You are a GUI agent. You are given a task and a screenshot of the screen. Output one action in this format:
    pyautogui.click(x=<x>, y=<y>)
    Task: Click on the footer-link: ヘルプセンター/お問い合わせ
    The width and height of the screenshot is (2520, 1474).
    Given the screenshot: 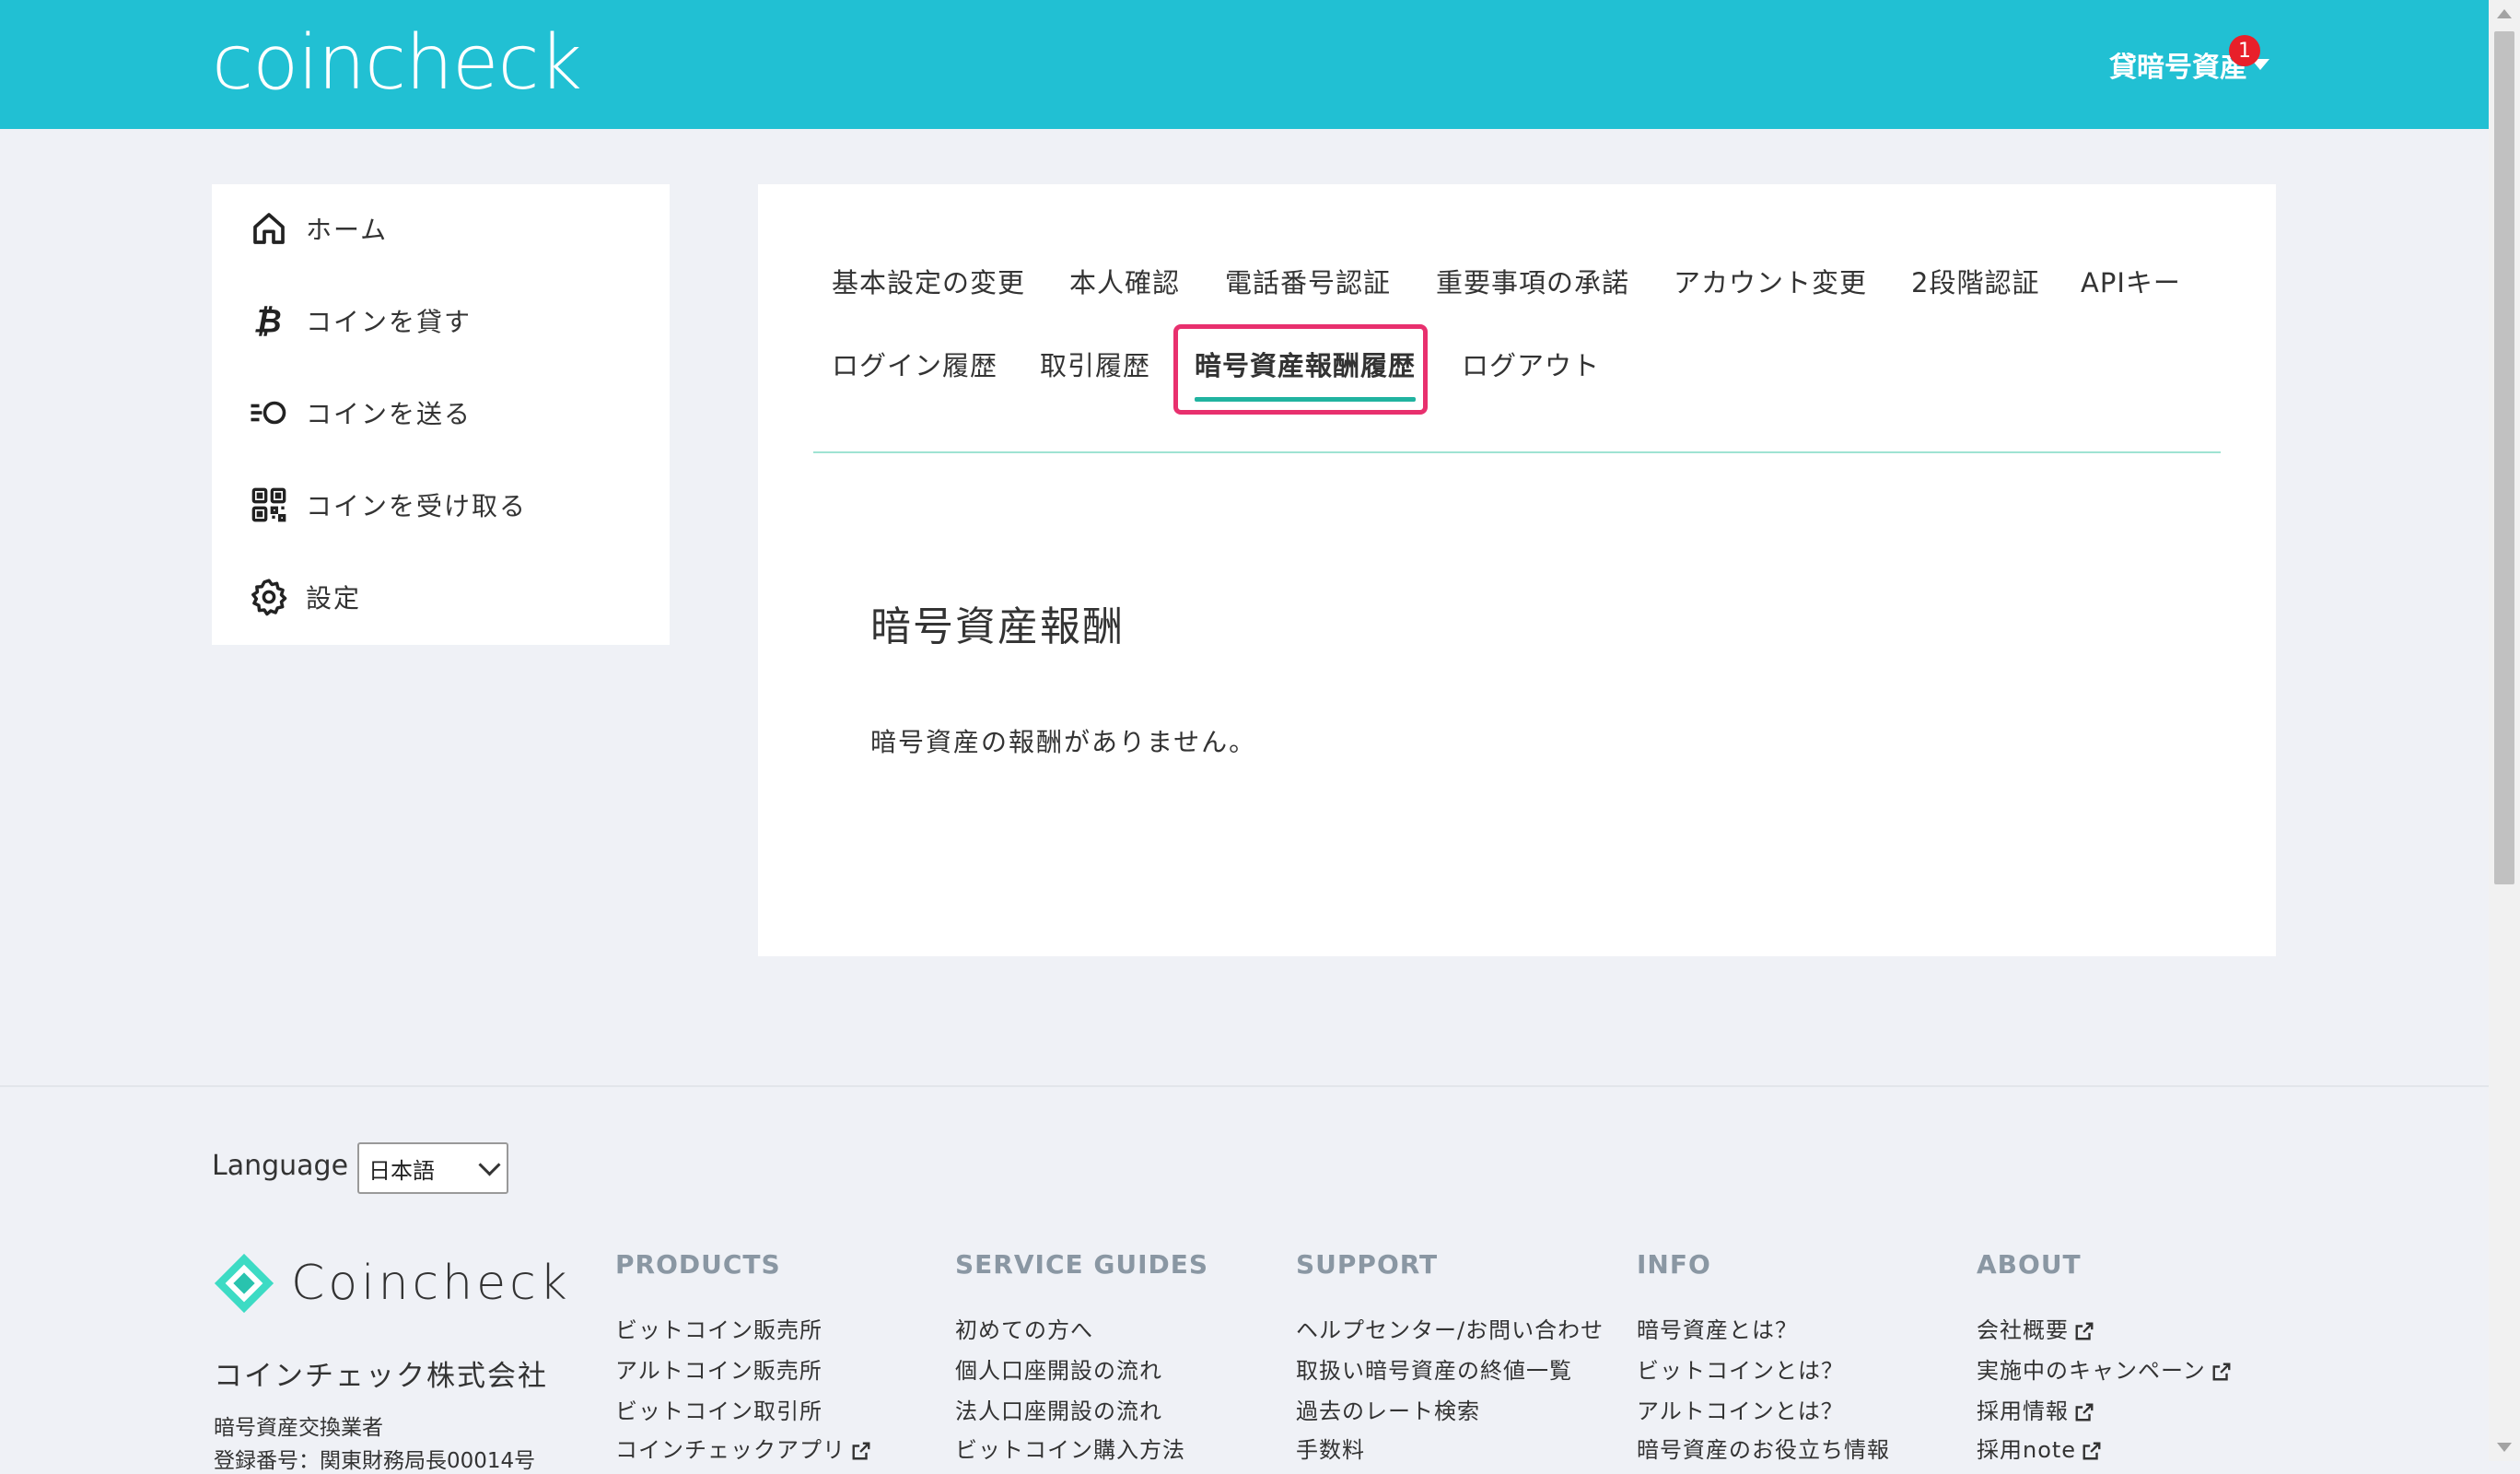 What is the action you would take?
    pyautogui.click(x=1450, y=1328)
    